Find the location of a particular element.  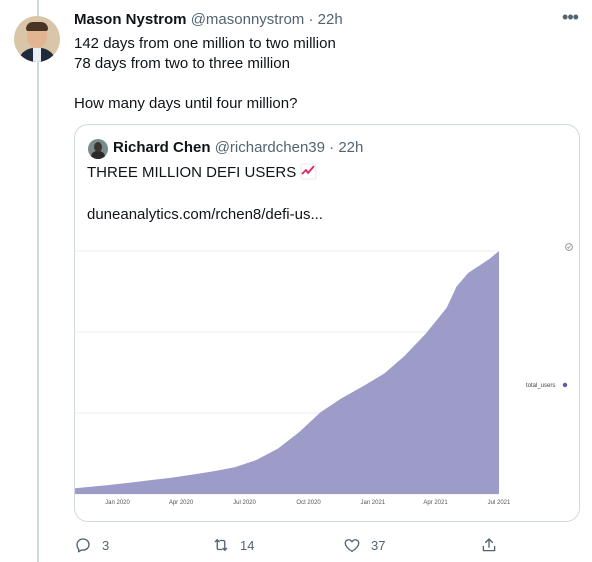

more-options-icon: ••• is located at coordinates (570, 19).